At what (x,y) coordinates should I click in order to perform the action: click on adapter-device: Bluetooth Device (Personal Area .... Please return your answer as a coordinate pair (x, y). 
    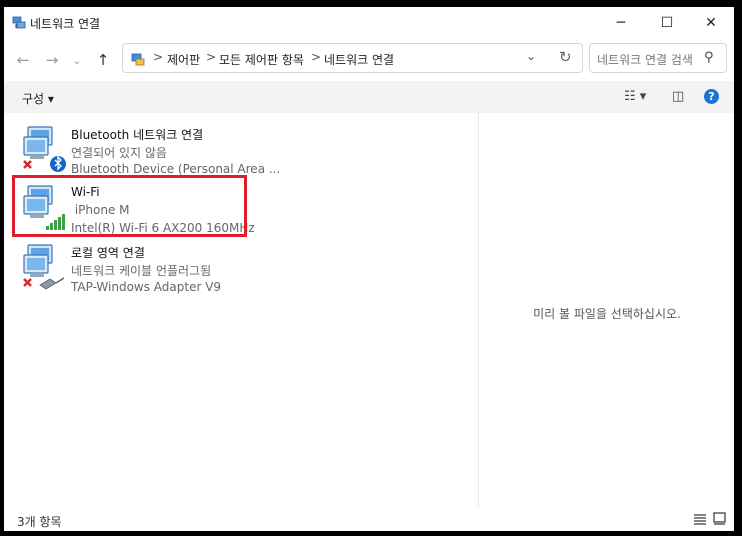
    Looking at the image, I should click on (176, 169).